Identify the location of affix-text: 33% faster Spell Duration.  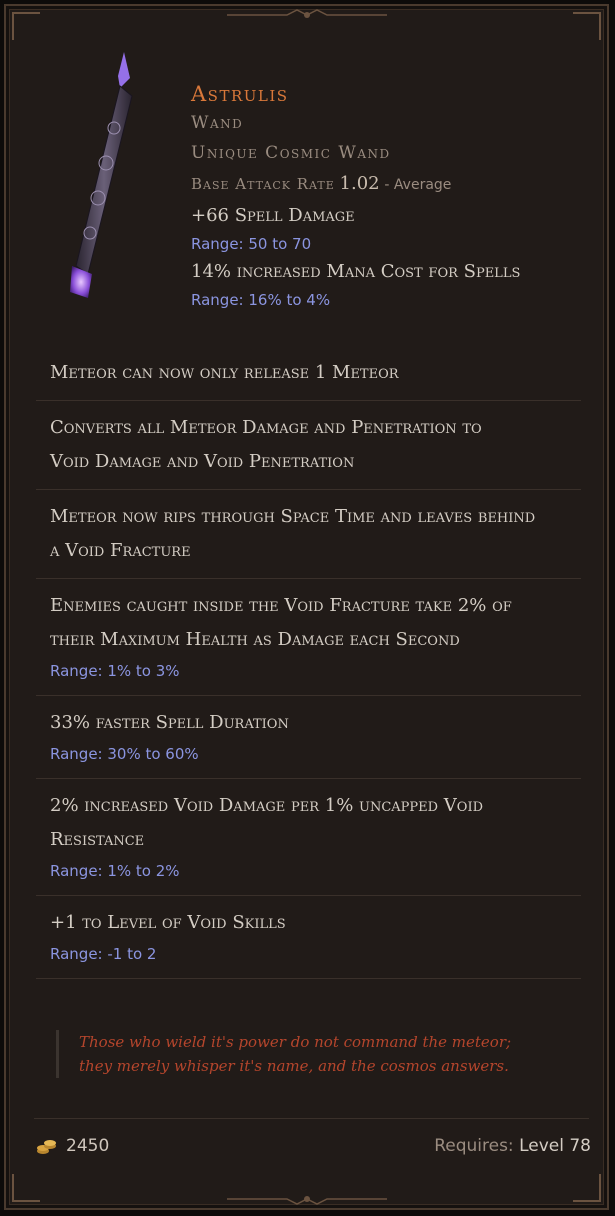
(169, 722).